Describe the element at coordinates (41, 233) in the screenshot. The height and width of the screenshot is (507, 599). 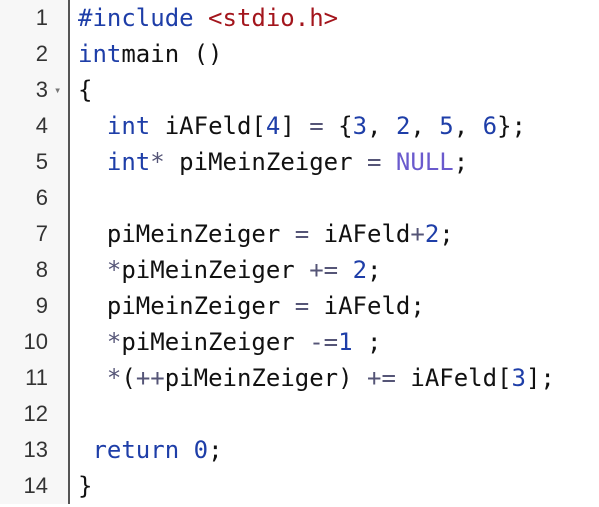
I see `line-number: 7` at that location.